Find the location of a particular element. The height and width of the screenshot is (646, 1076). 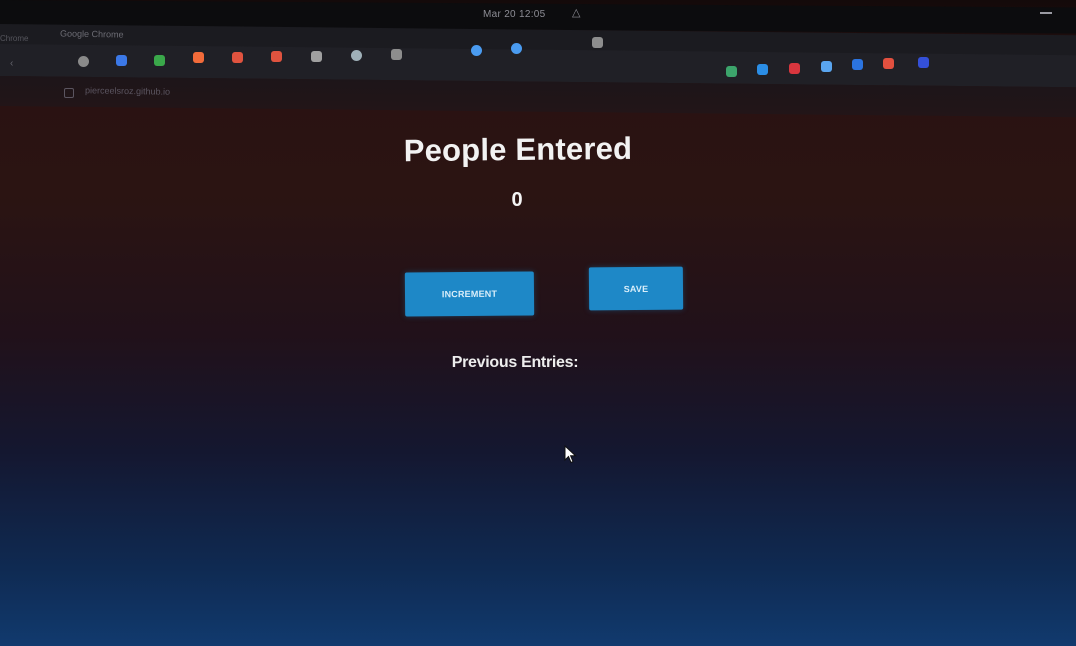

previous-entries-label: Previous Entries: is located at coordinates (515, 362).